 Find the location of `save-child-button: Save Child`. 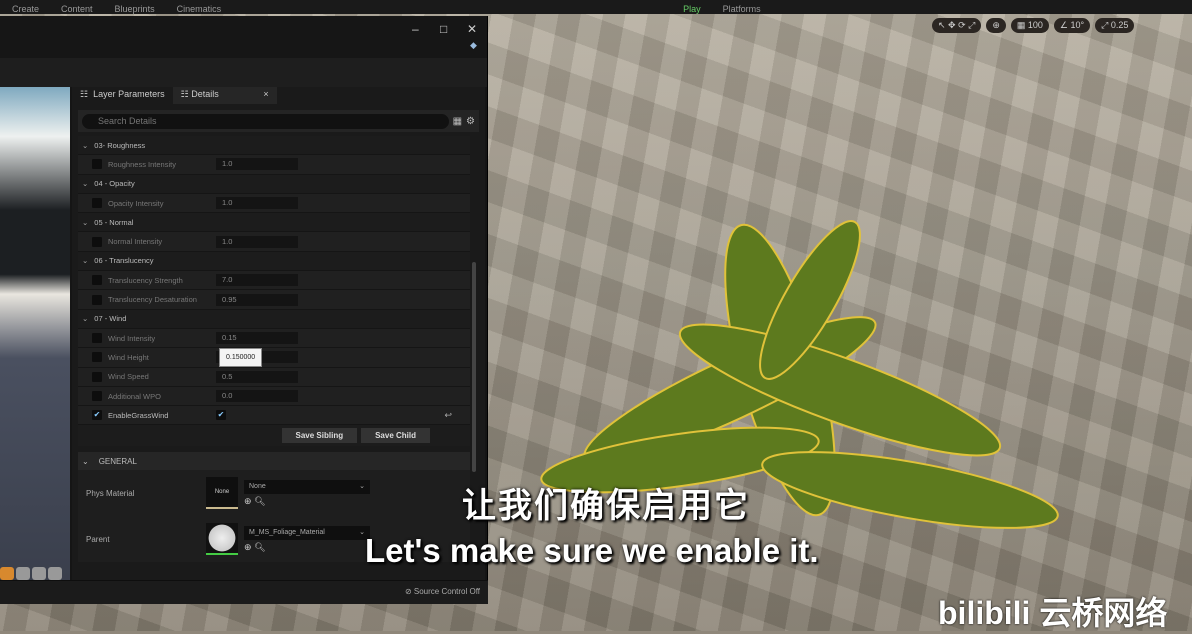

save-child-button: Save Child is located at coordinates (395, 436).